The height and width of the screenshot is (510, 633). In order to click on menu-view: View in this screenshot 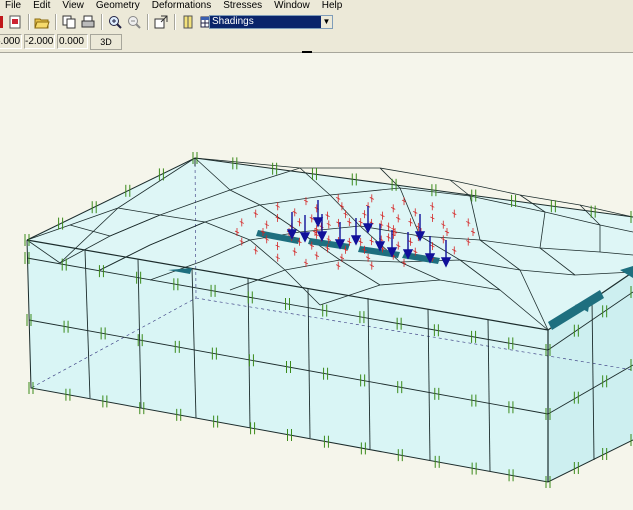, I will do `click(73, 6)`.